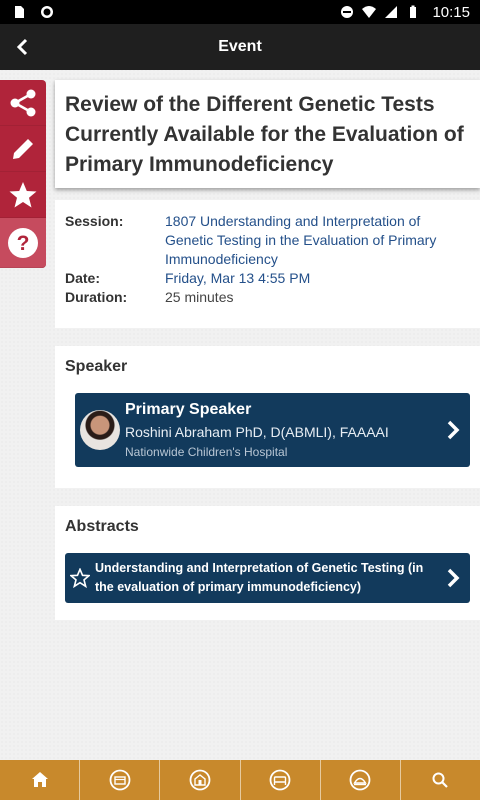  I want to click on speaker-section-title: Speaker, so click(96, 366).